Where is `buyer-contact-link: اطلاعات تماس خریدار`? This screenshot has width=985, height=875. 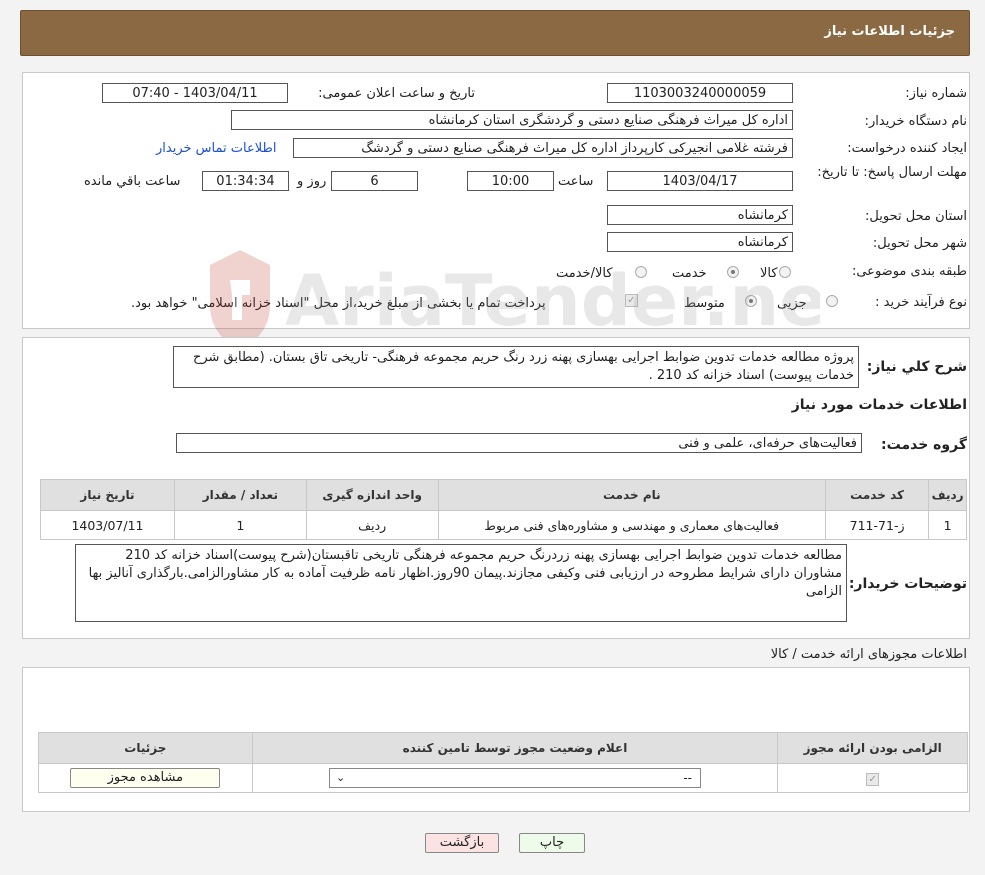
buyer-contact-link: اطلاعات تماس خریدار is located at coordinates (216, 148).